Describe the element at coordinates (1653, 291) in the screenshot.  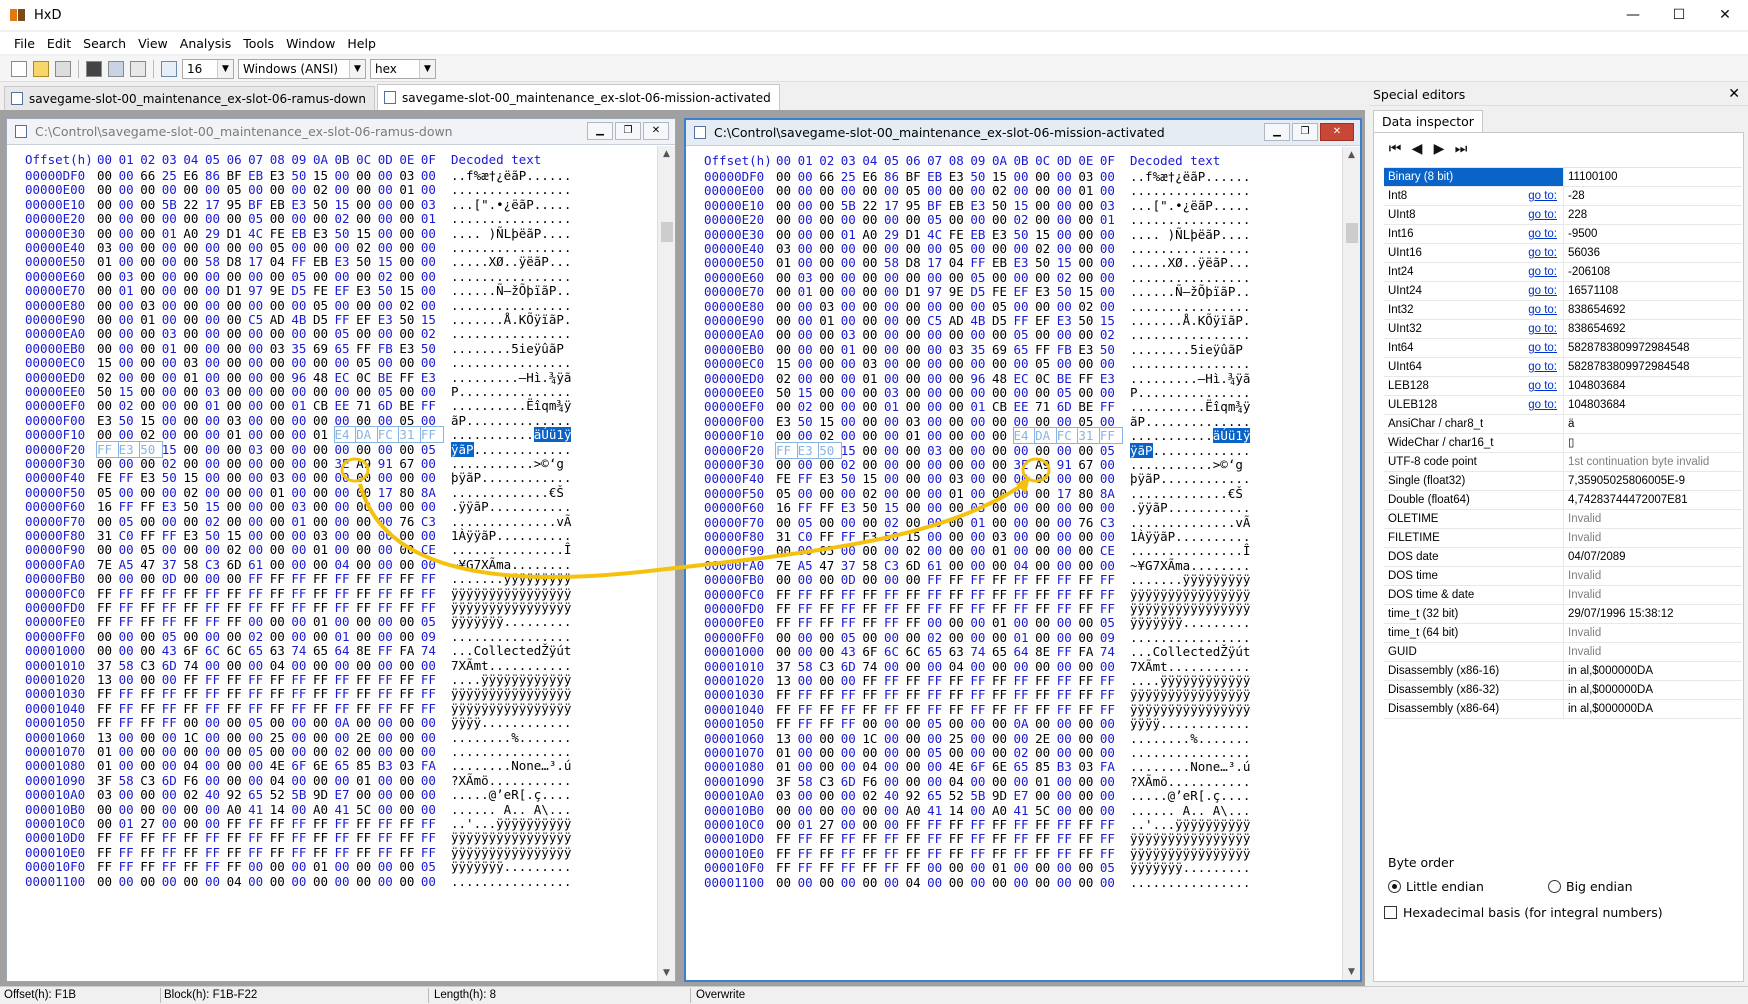
I see `inspector-value: 16571108` at that location.